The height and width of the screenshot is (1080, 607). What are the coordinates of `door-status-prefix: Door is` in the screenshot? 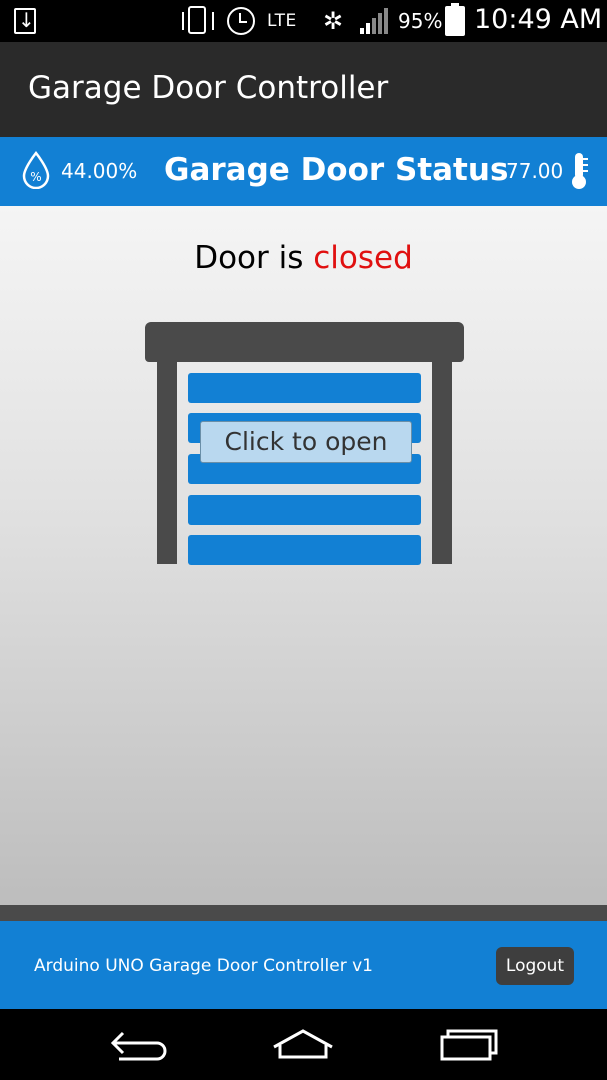 It's located at (254, 258).